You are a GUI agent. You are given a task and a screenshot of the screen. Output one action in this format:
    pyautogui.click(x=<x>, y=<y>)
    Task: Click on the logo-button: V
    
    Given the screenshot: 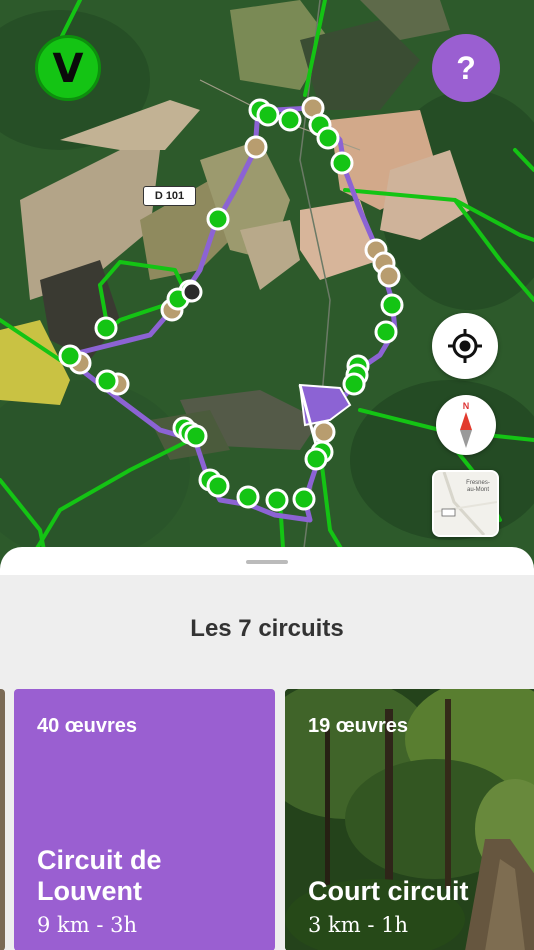 What is the action you would take?
    pyautogui.click(x=68, y=68)
    